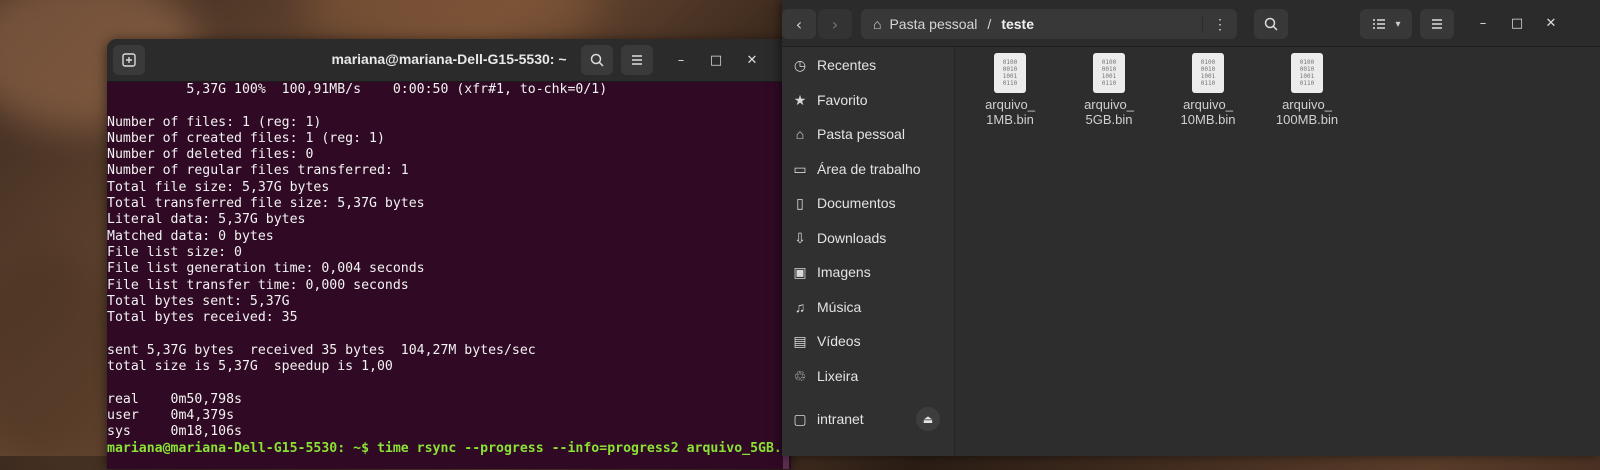  What do you see at coordinates (844, 272) in the screenshot?
I see `sidebar-item-label: Imagens` at bounding box center [844, 272].